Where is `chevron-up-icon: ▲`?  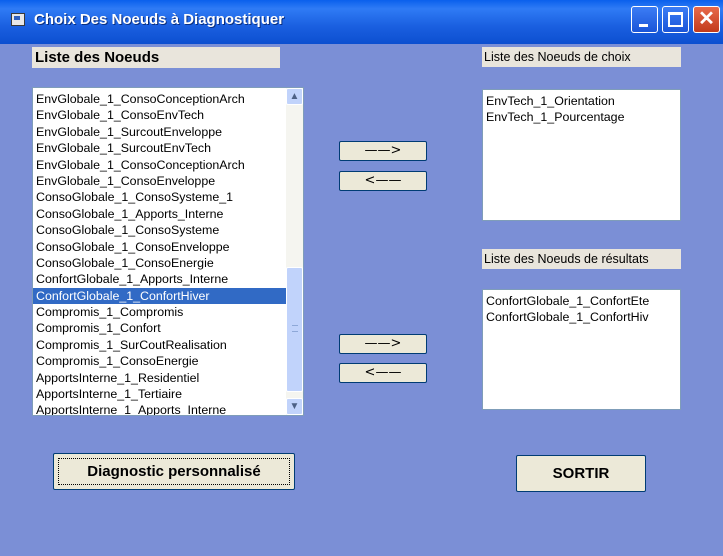 chevron-up-icon: ▲ is located at coordinates (294, 96).